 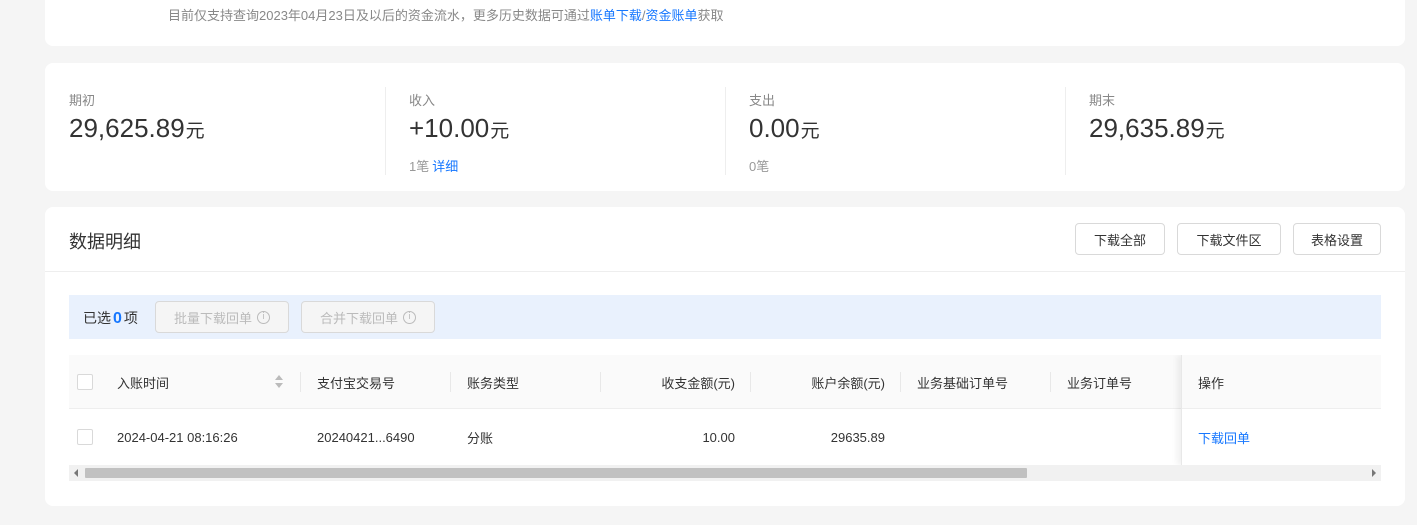 I want to click on fixed-action-column: 操作 下载回单, so click(x=1281, y=410).